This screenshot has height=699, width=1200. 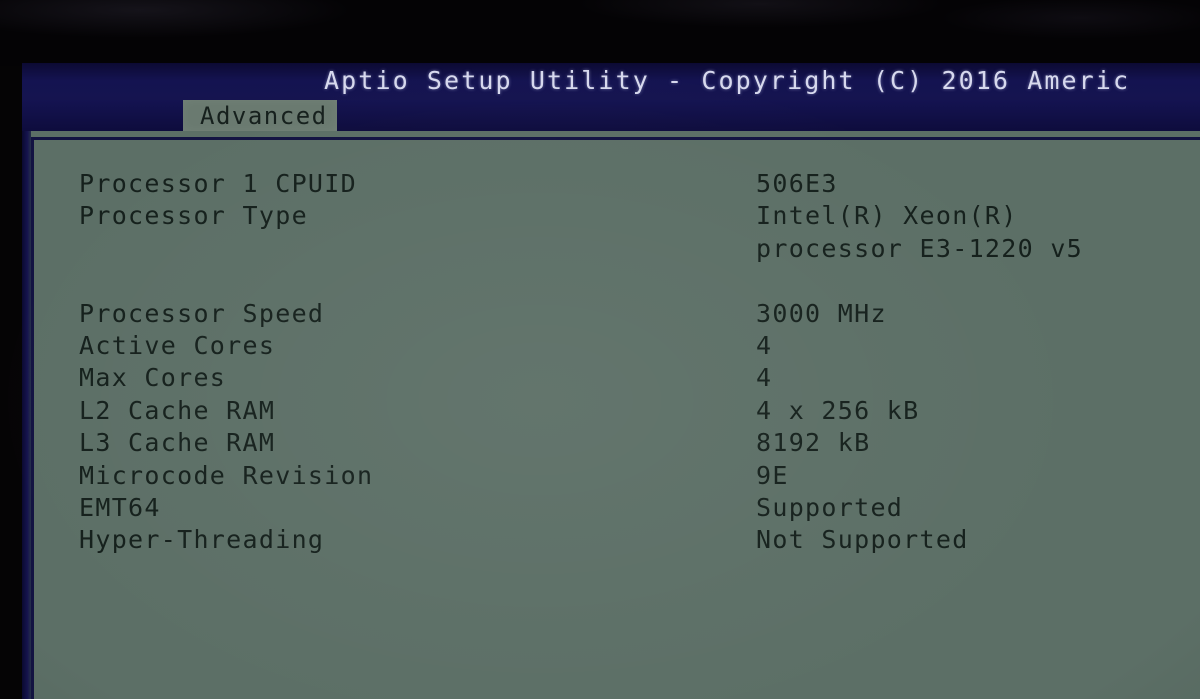 What do you see at coordinates (600, 33) in the screenshot?
I see `bezel-reflection` at bounding box center [600, 33].